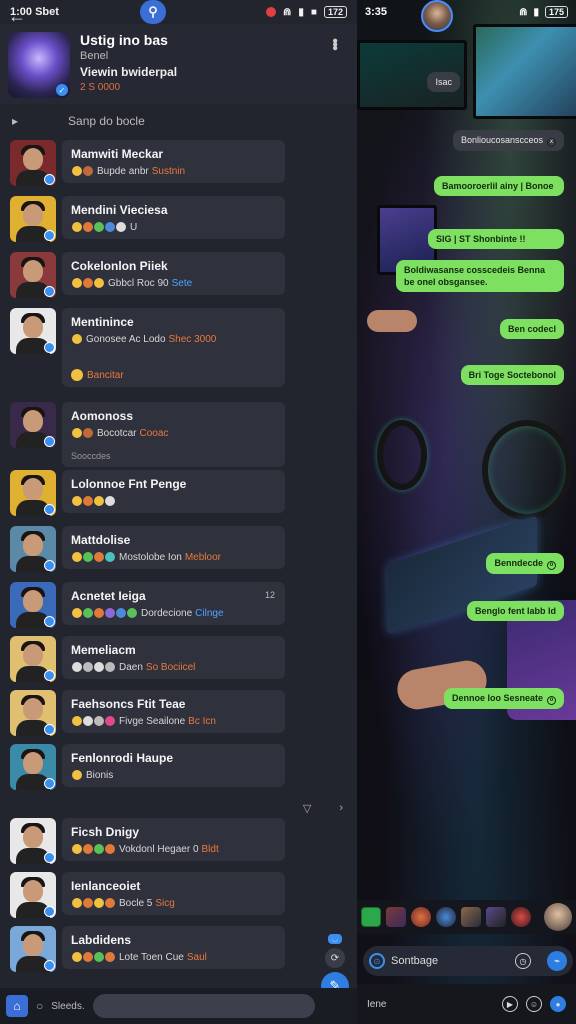  I want to click on incoming-message: Bonlioucosanscceos x, so click(508, 140).